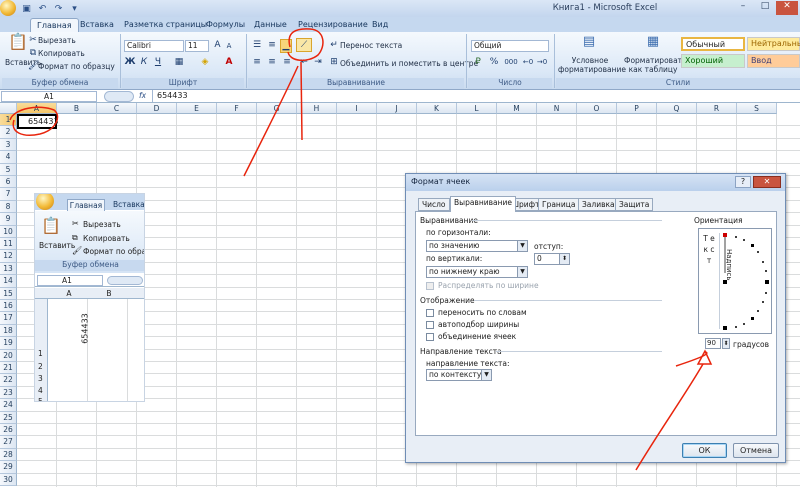 The width and height of the screenshot is (800, 487). What do you see at coordinates (317, 108) in the screenshot?
I see `column-header-h: H` at bounding box center [317, 108].